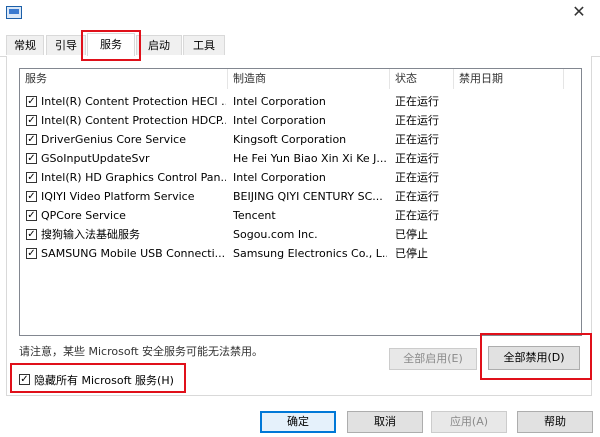 The width and height of the screenshot is (600, 437). Describe the element at coordinates (141, 351) in the screenshot. I see `security-note: 请注意，某些 Microsoft 安全服务可能无法禁用。` at that location.